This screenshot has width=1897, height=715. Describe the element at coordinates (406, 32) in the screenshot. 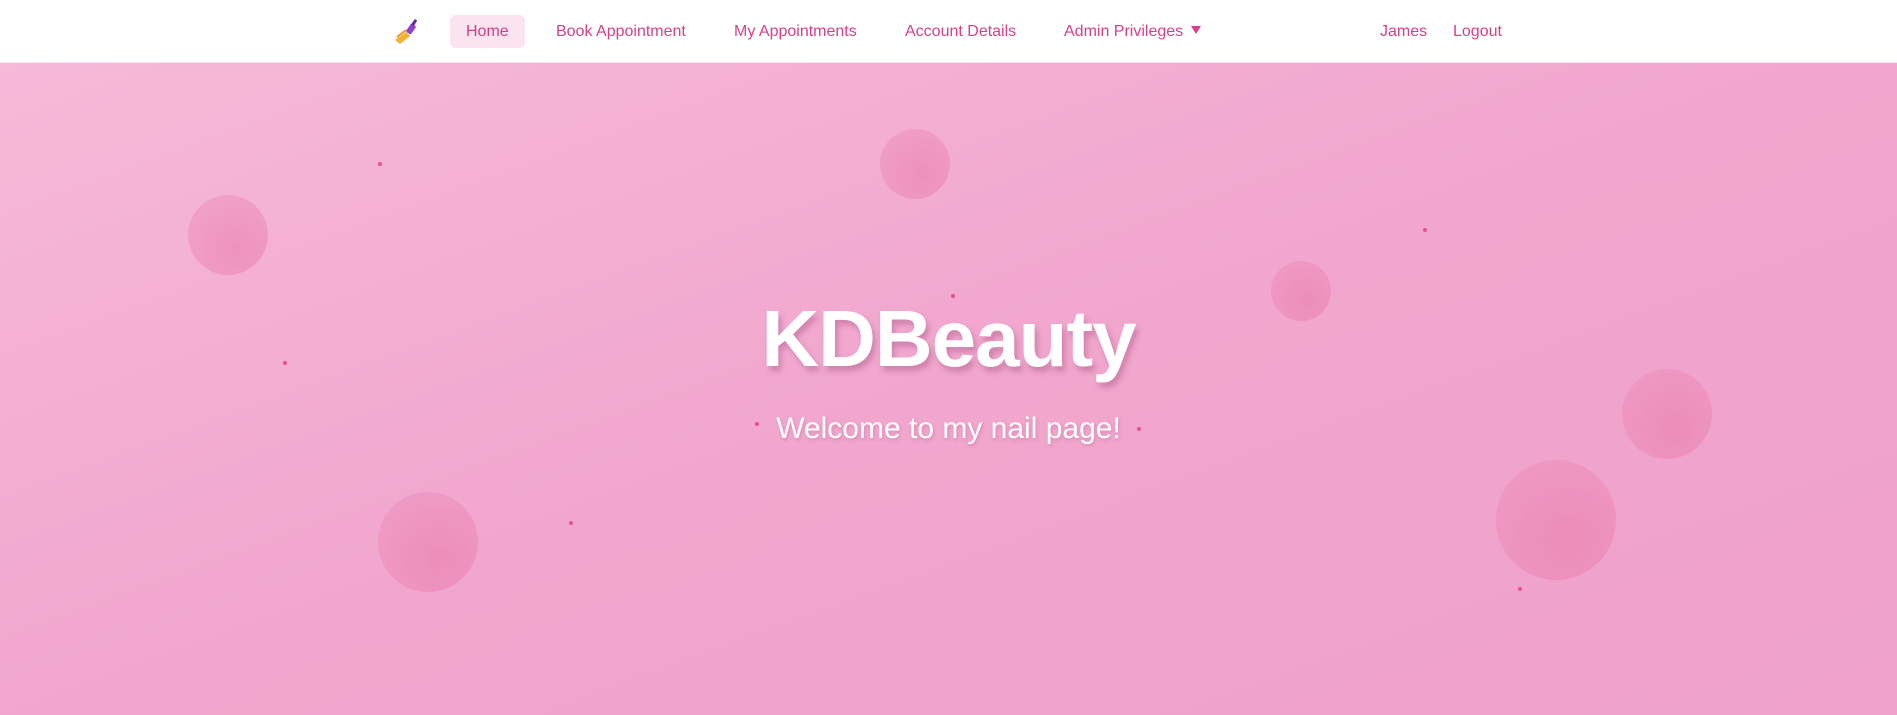

I see `nail-polish-icon` at that location.